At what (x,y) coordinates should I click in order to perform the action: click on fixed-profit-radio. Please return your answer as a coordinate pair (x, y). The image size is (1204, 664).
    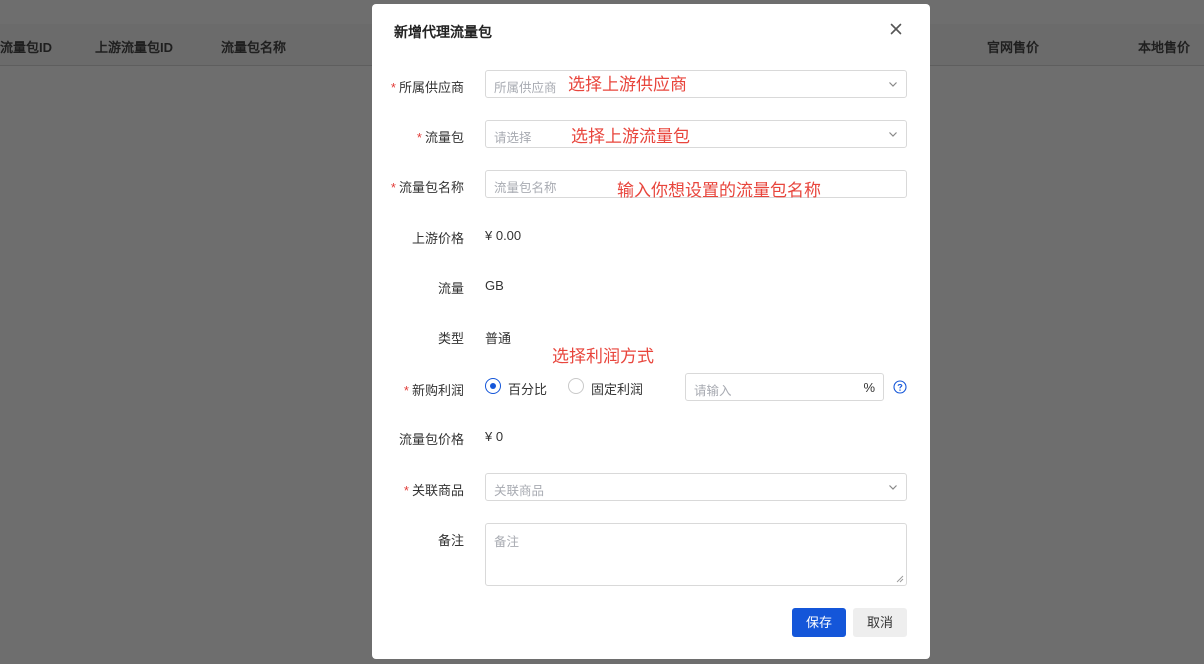
    Looking at the image, I should click on (576, 386).